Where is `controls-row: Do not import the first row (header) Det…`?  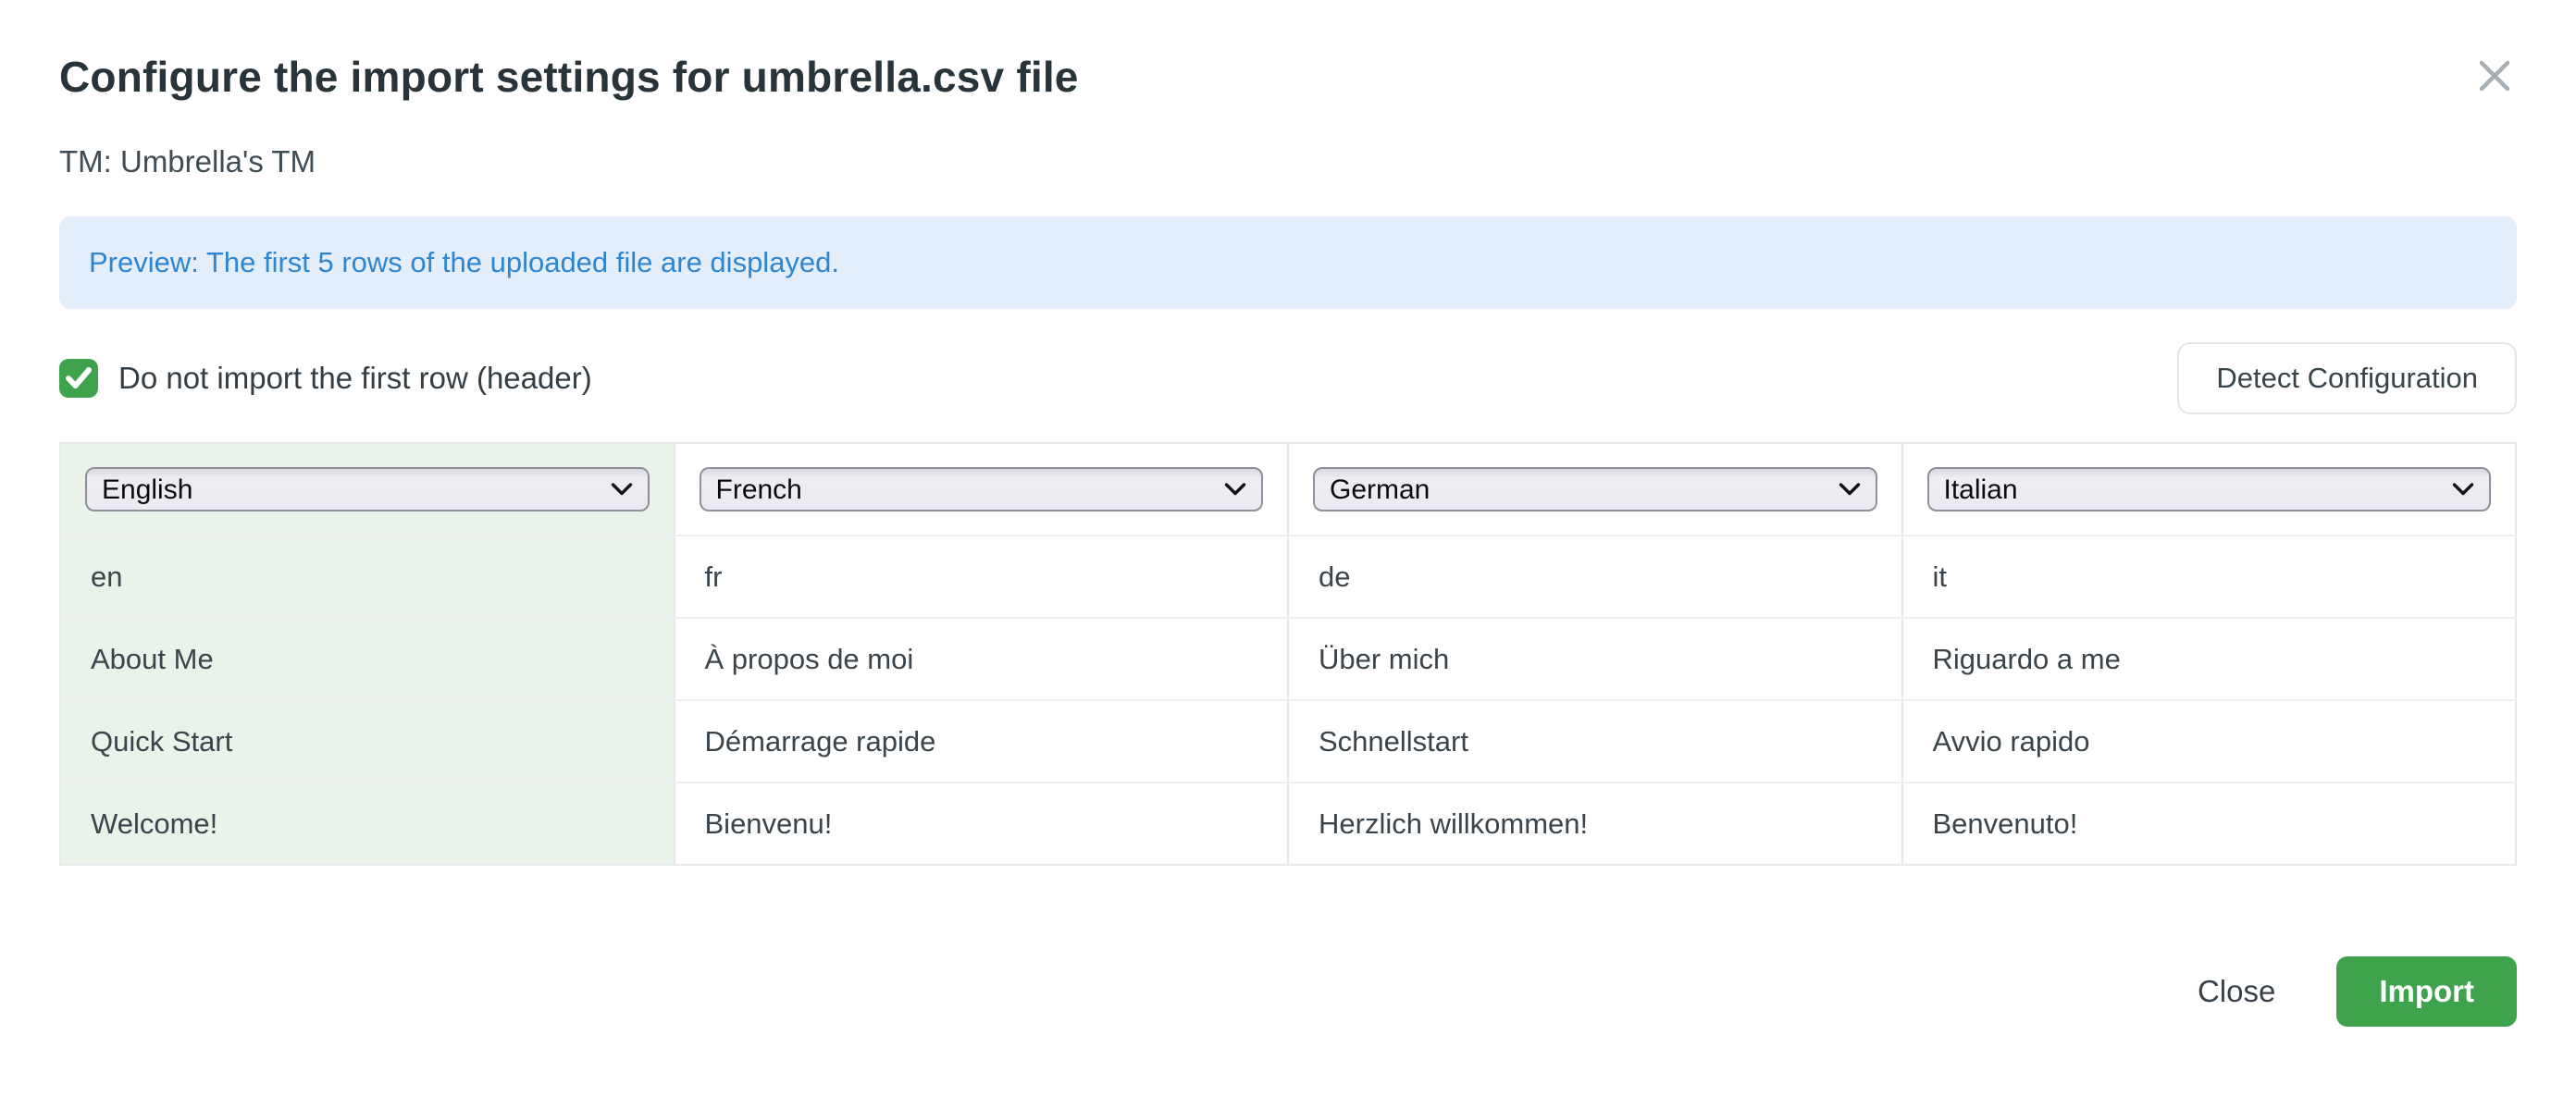 controls-row: Do not import the first row (header) Det… is located at coordinates (1288, 378).